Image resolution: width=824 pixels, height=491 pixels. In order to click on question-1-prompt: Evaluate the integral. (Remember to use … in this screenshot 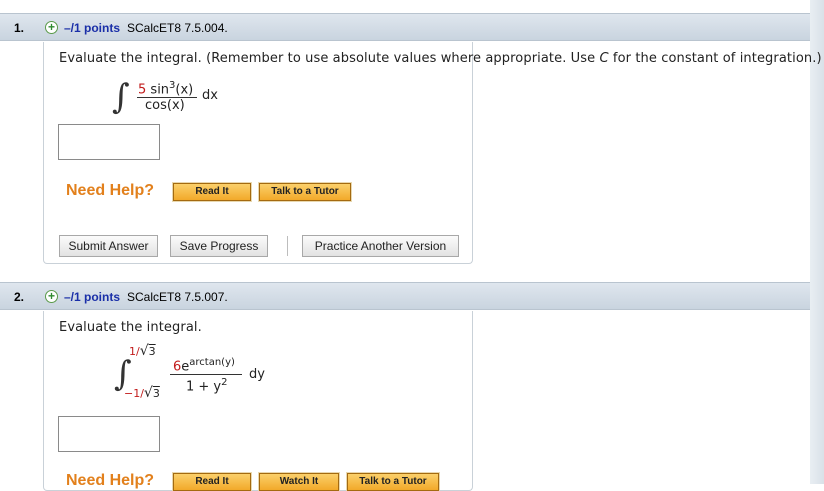, I will do `click(440, 58)`.